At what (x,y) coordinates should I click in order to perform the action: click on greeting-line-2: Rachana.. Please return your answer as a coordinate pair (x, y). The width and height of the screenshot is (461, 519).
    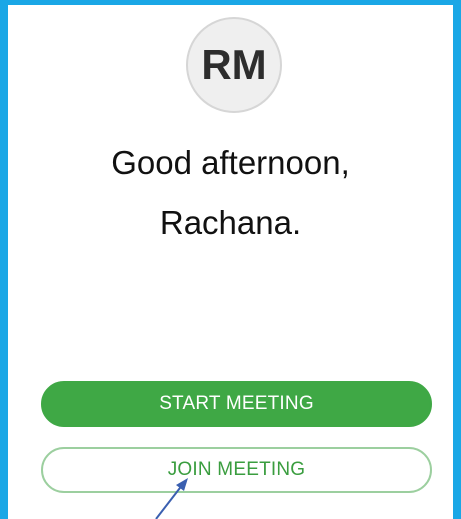
    Looking at the image, I should click on (230, 222).